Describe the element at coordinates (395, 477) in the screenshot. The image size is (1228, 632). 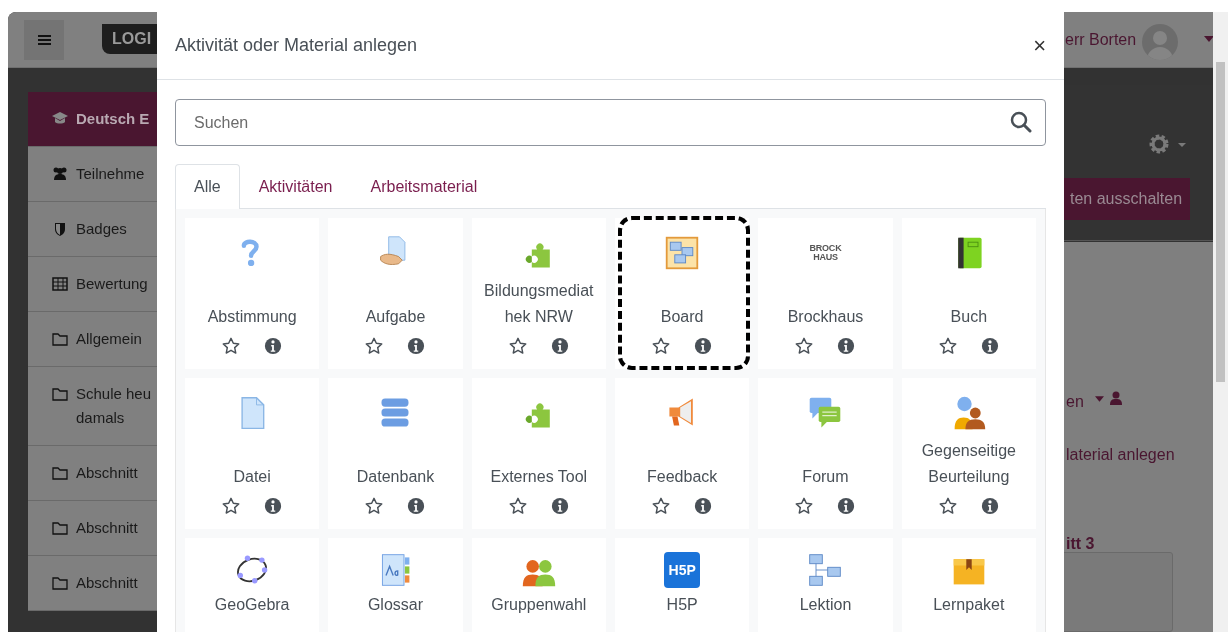
I see `activity-name: Datenbank` at that location.